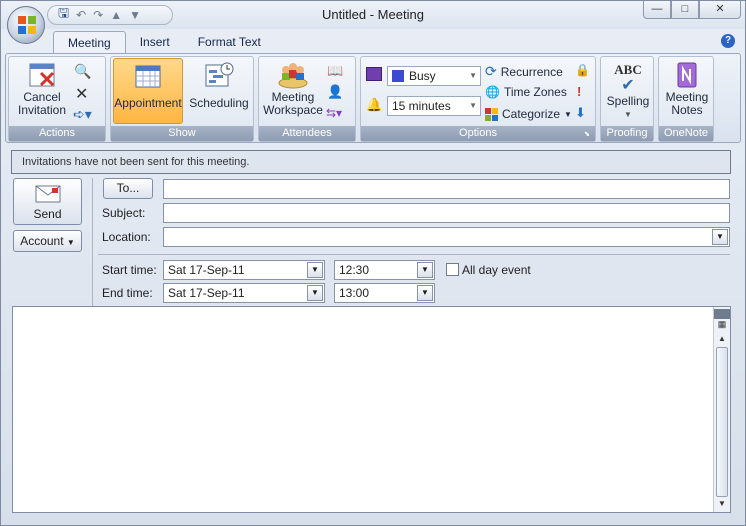  What do you see at coordinates (354, 293) in the screenshot?
I see `end-time-value: 13:00` at bounding box center [354, 293].